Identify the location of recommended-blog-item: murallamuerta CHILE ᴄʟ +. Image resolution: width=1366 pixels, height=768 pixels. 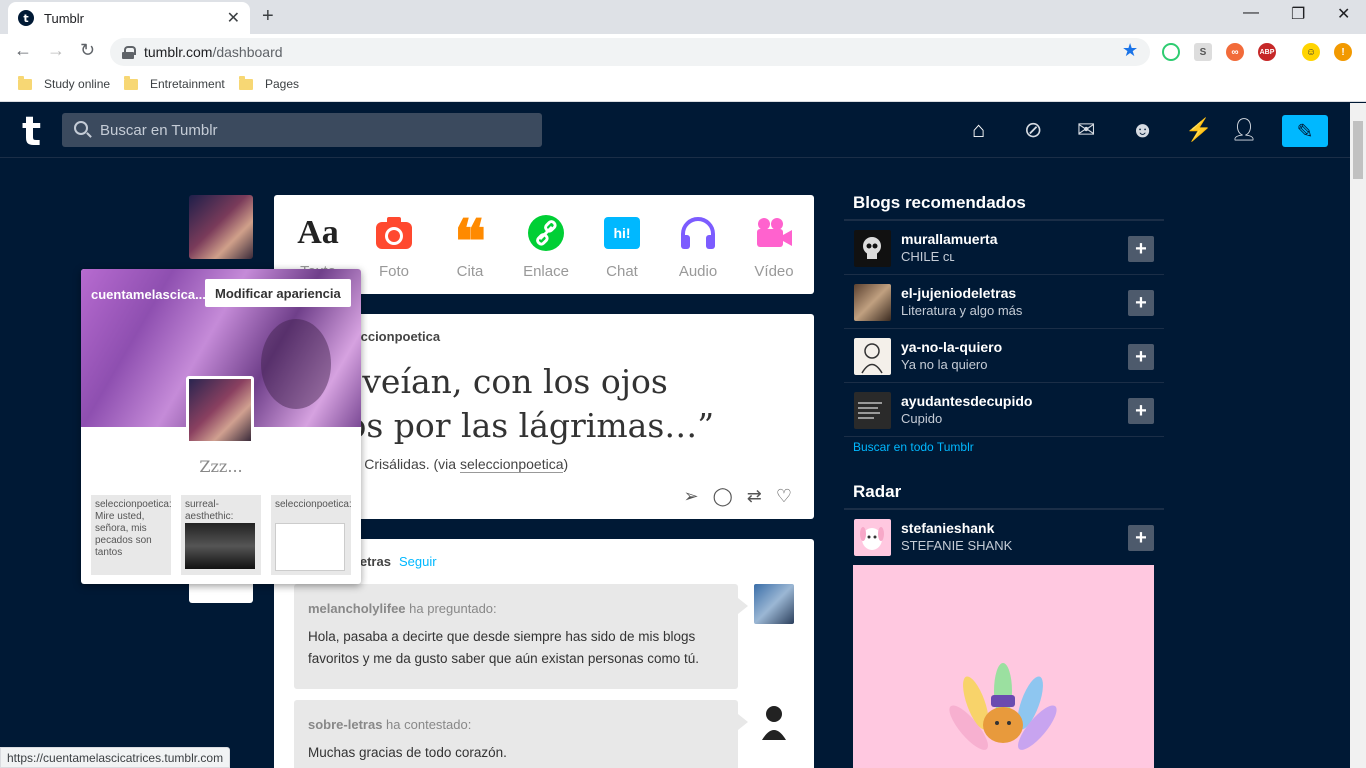
(1004, 248).